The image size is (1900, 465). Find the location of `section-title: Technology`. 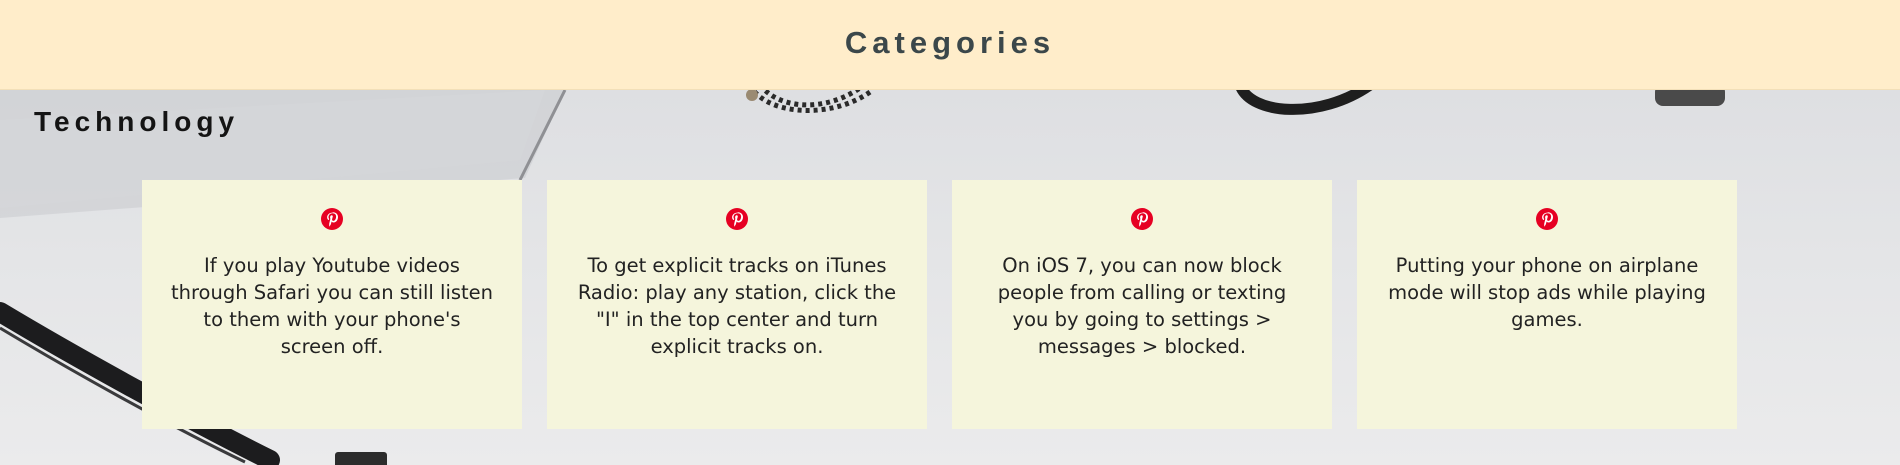

section-title: Technology is located at coordinates (137, 121).